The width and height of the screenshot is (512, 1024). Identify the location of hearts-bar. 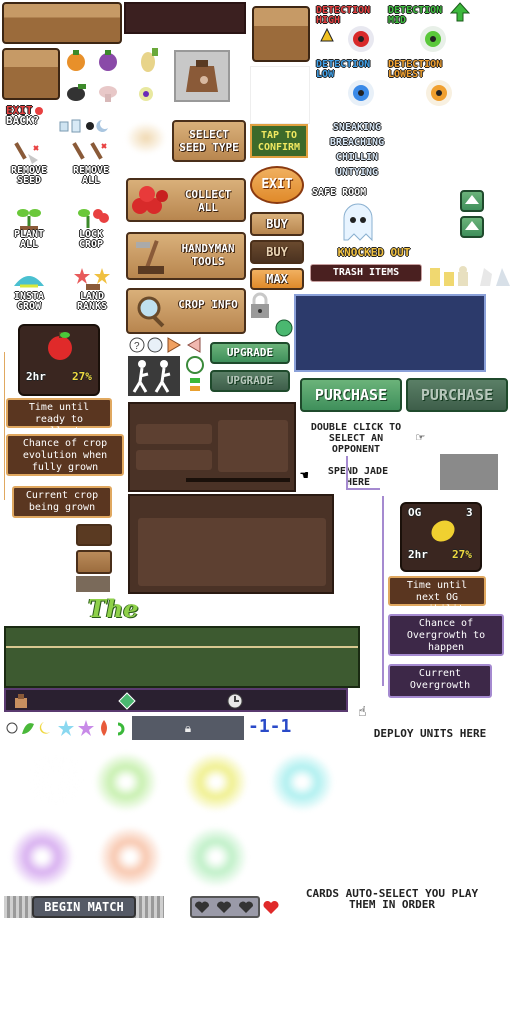
(225, 907).